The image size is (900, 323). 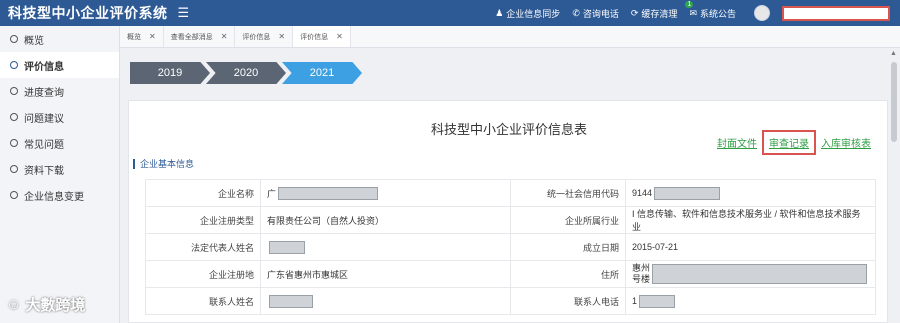 I want to click on field-label: 联系人姓名, so click(x=203, y=301).